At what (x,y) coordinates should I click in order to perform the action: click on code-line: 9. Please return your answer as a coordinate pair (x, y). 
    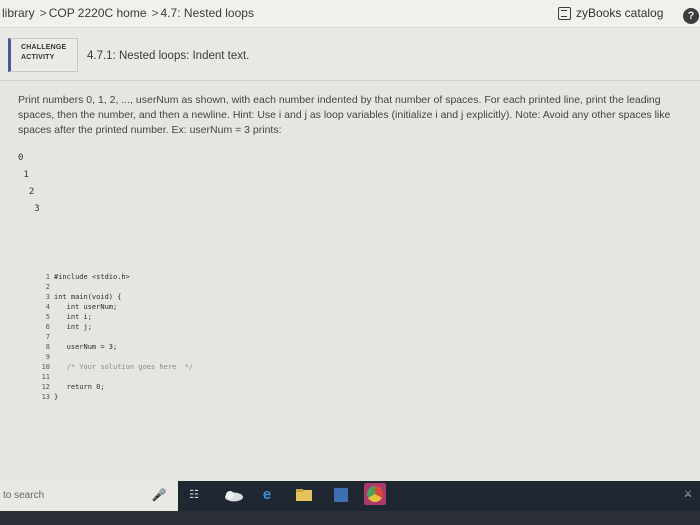
    Looking at the image, I should click on (248, 357).